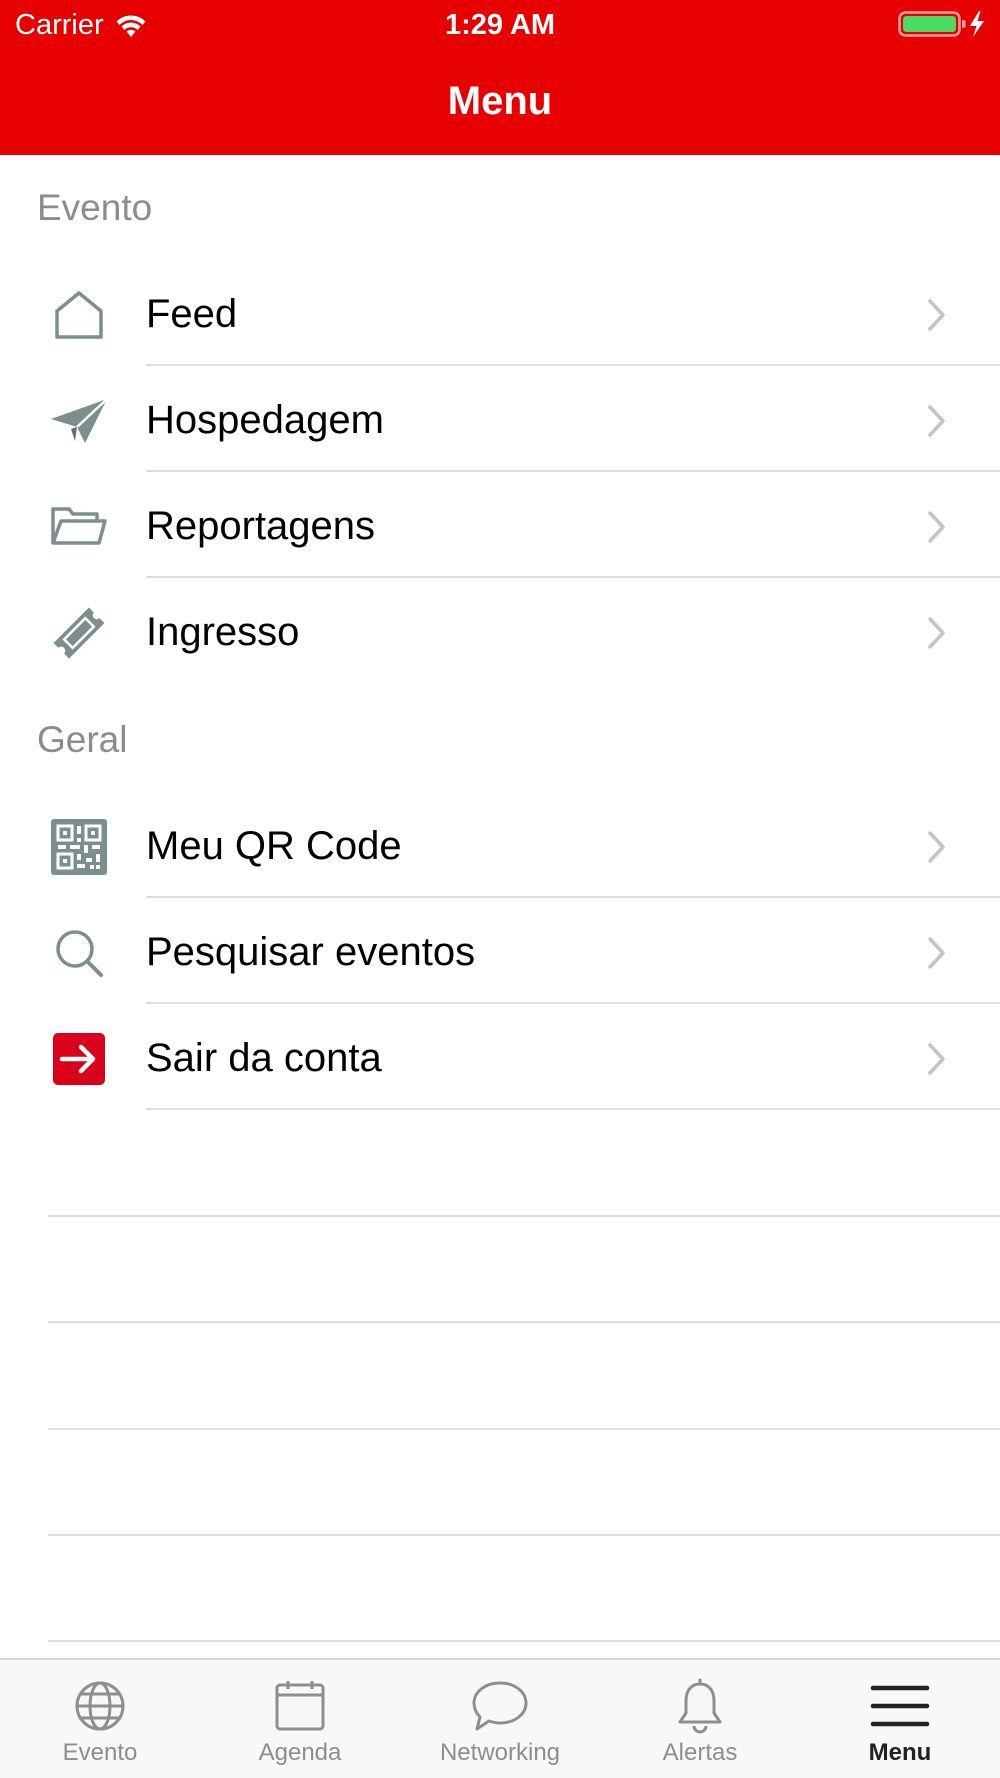  Describe the element at coordinates (900, 1752) in the screenshot. I see `tab-label: Menu` at that location.